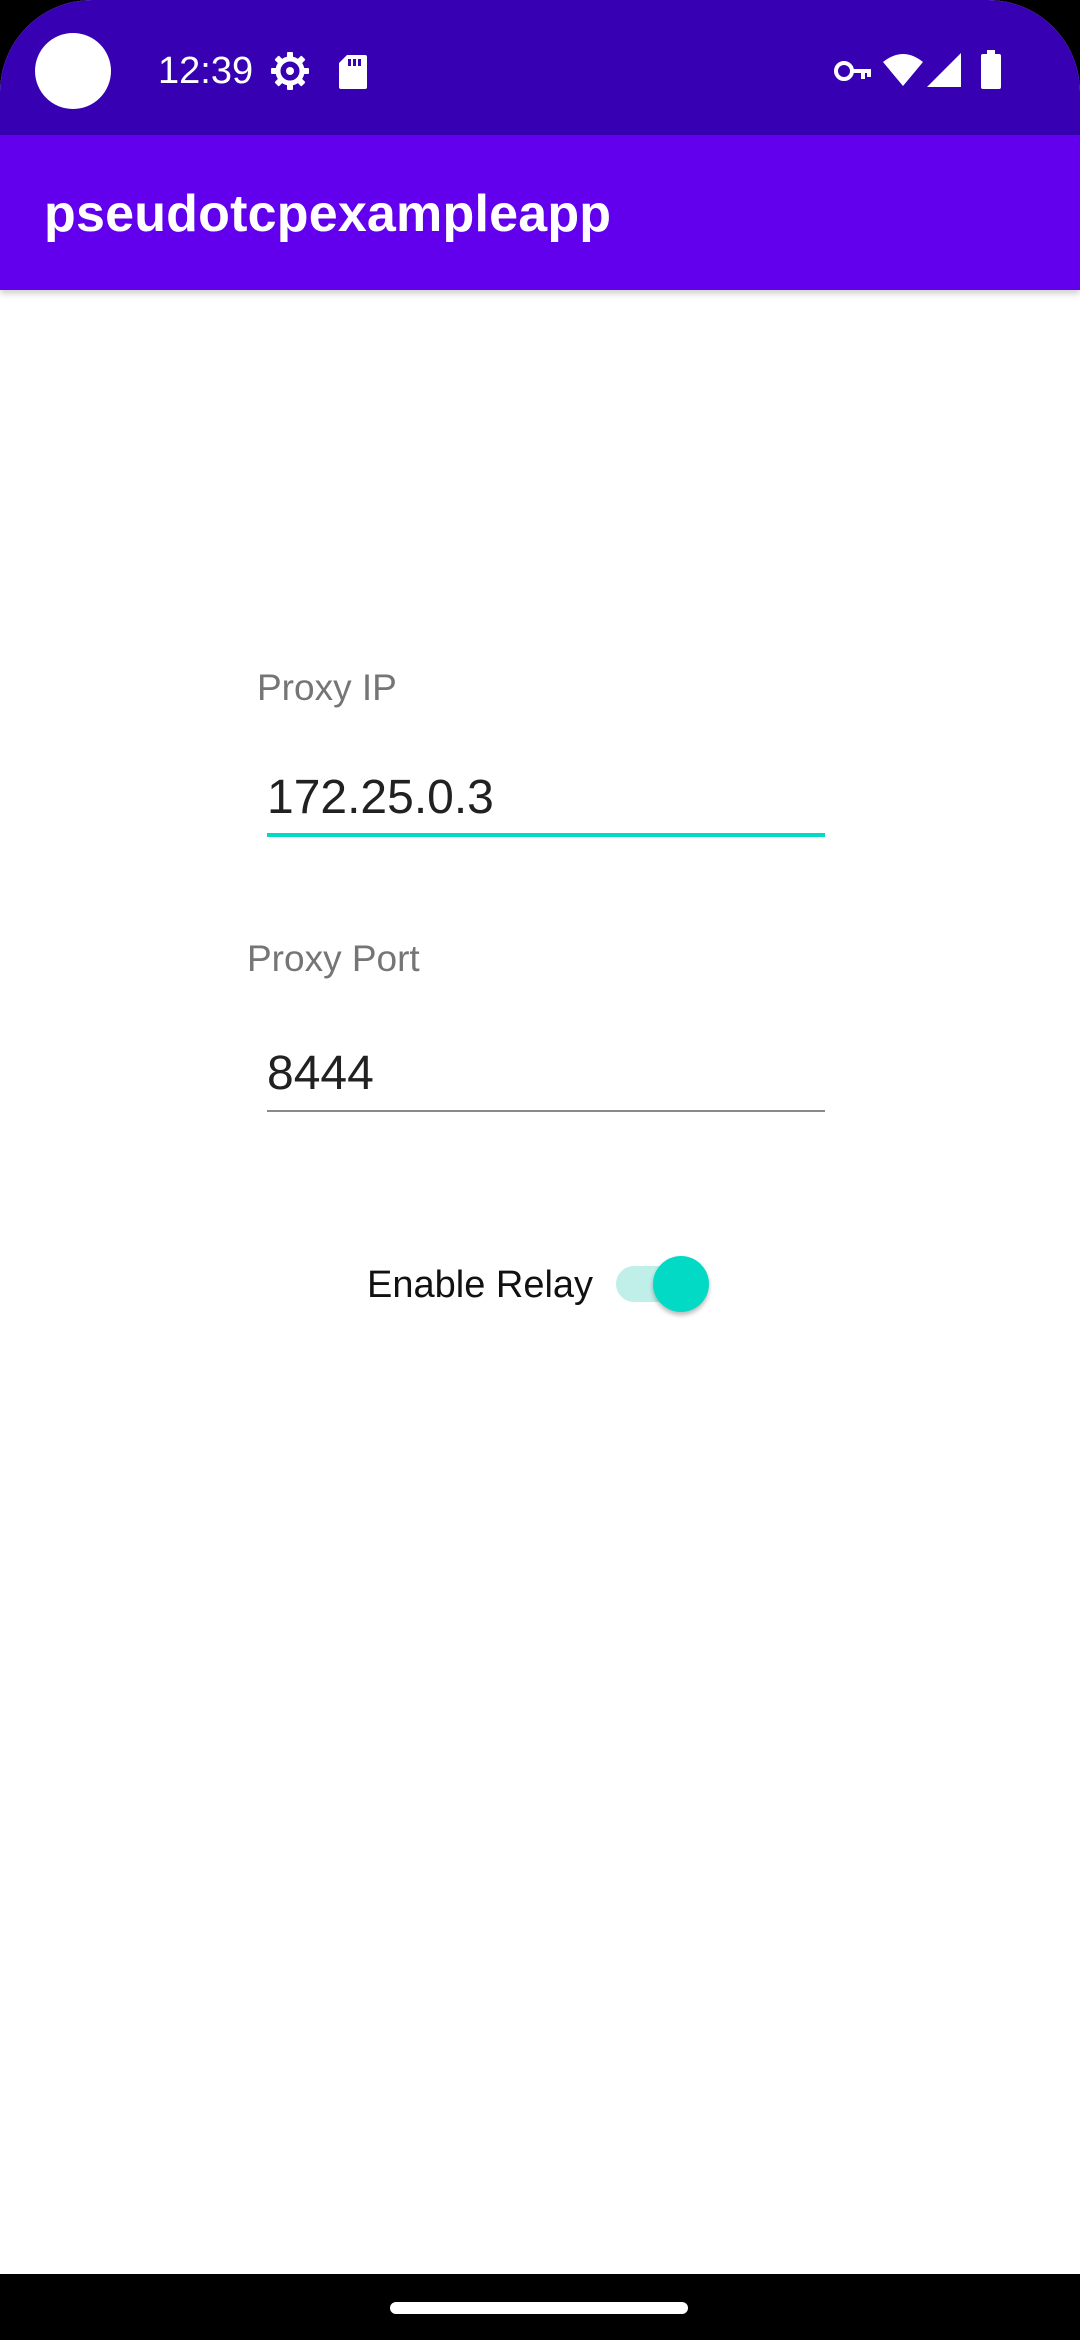 Image resolution: width=1080 pixels, height=2340 pixels. What do you see at coordinates (991, 69) in the screenshot?
I see `battery-icon` at bounding box center [991, 69].